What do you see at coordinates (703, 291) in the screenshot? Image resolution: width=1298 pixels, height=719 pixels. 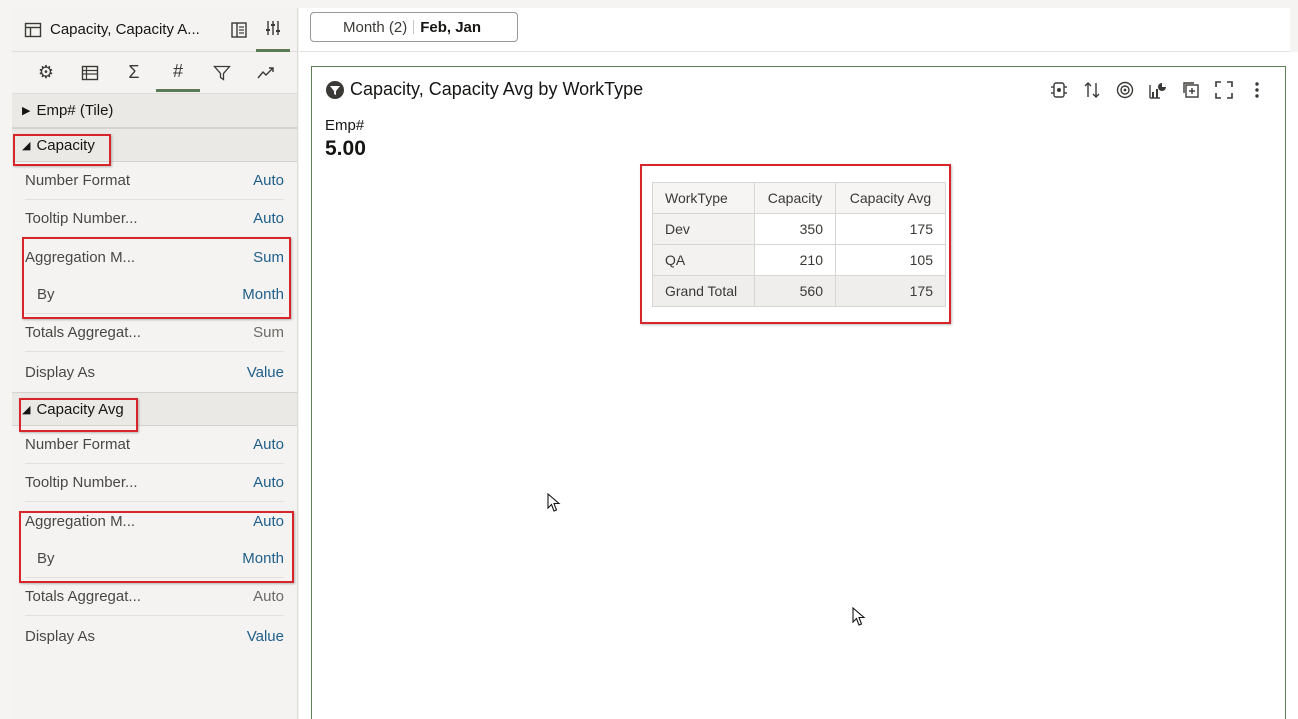 I see `row-header: Grand Total` at bounding box center [703, 291].